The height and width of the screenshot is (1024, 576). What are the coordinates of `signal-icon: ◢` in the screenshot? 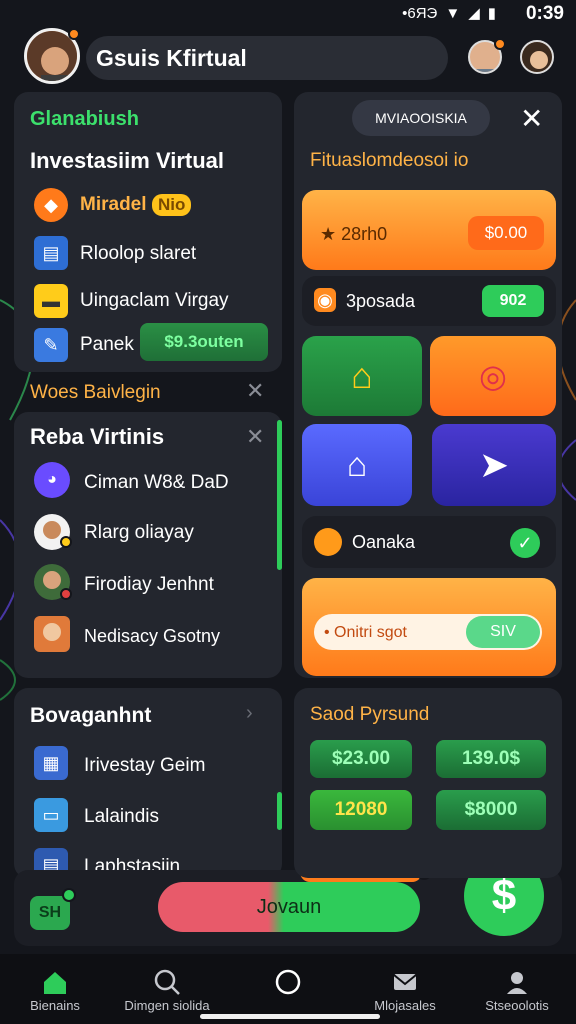 It's located at (474, 13).